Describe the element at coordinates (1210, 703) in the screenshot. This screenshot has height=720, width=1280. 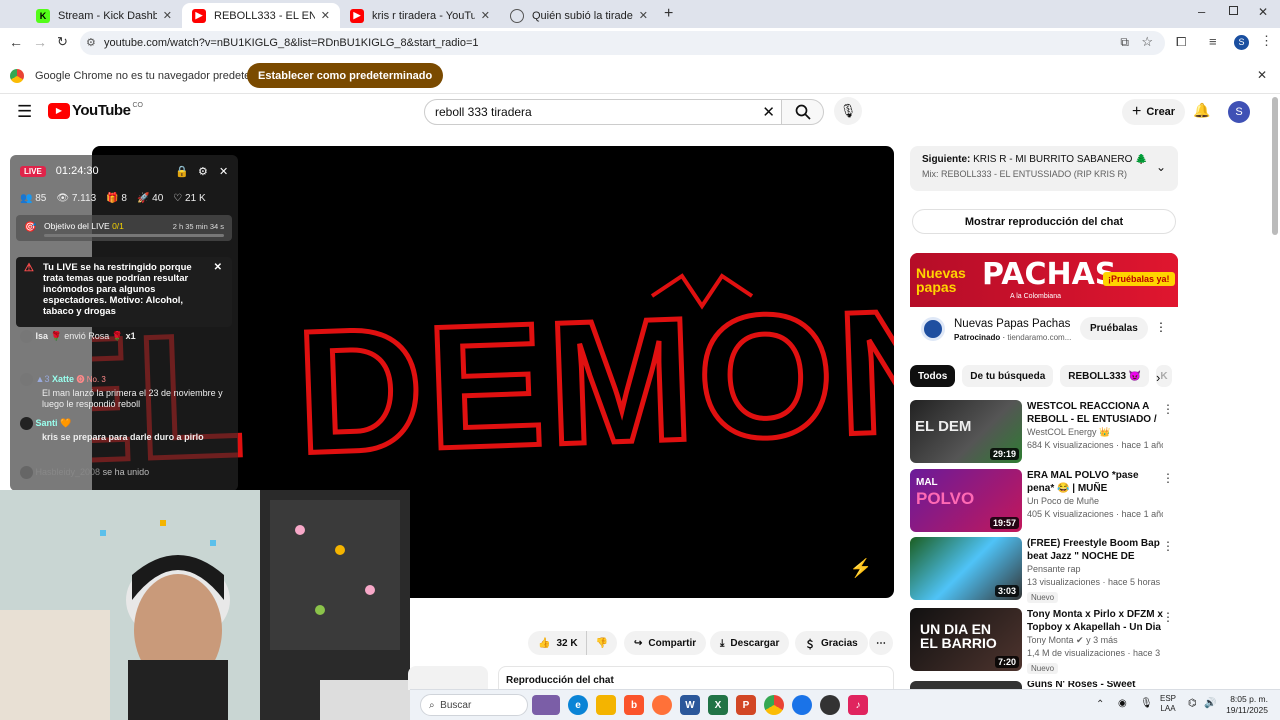
I see `volume-icon: 🔊` at that location.